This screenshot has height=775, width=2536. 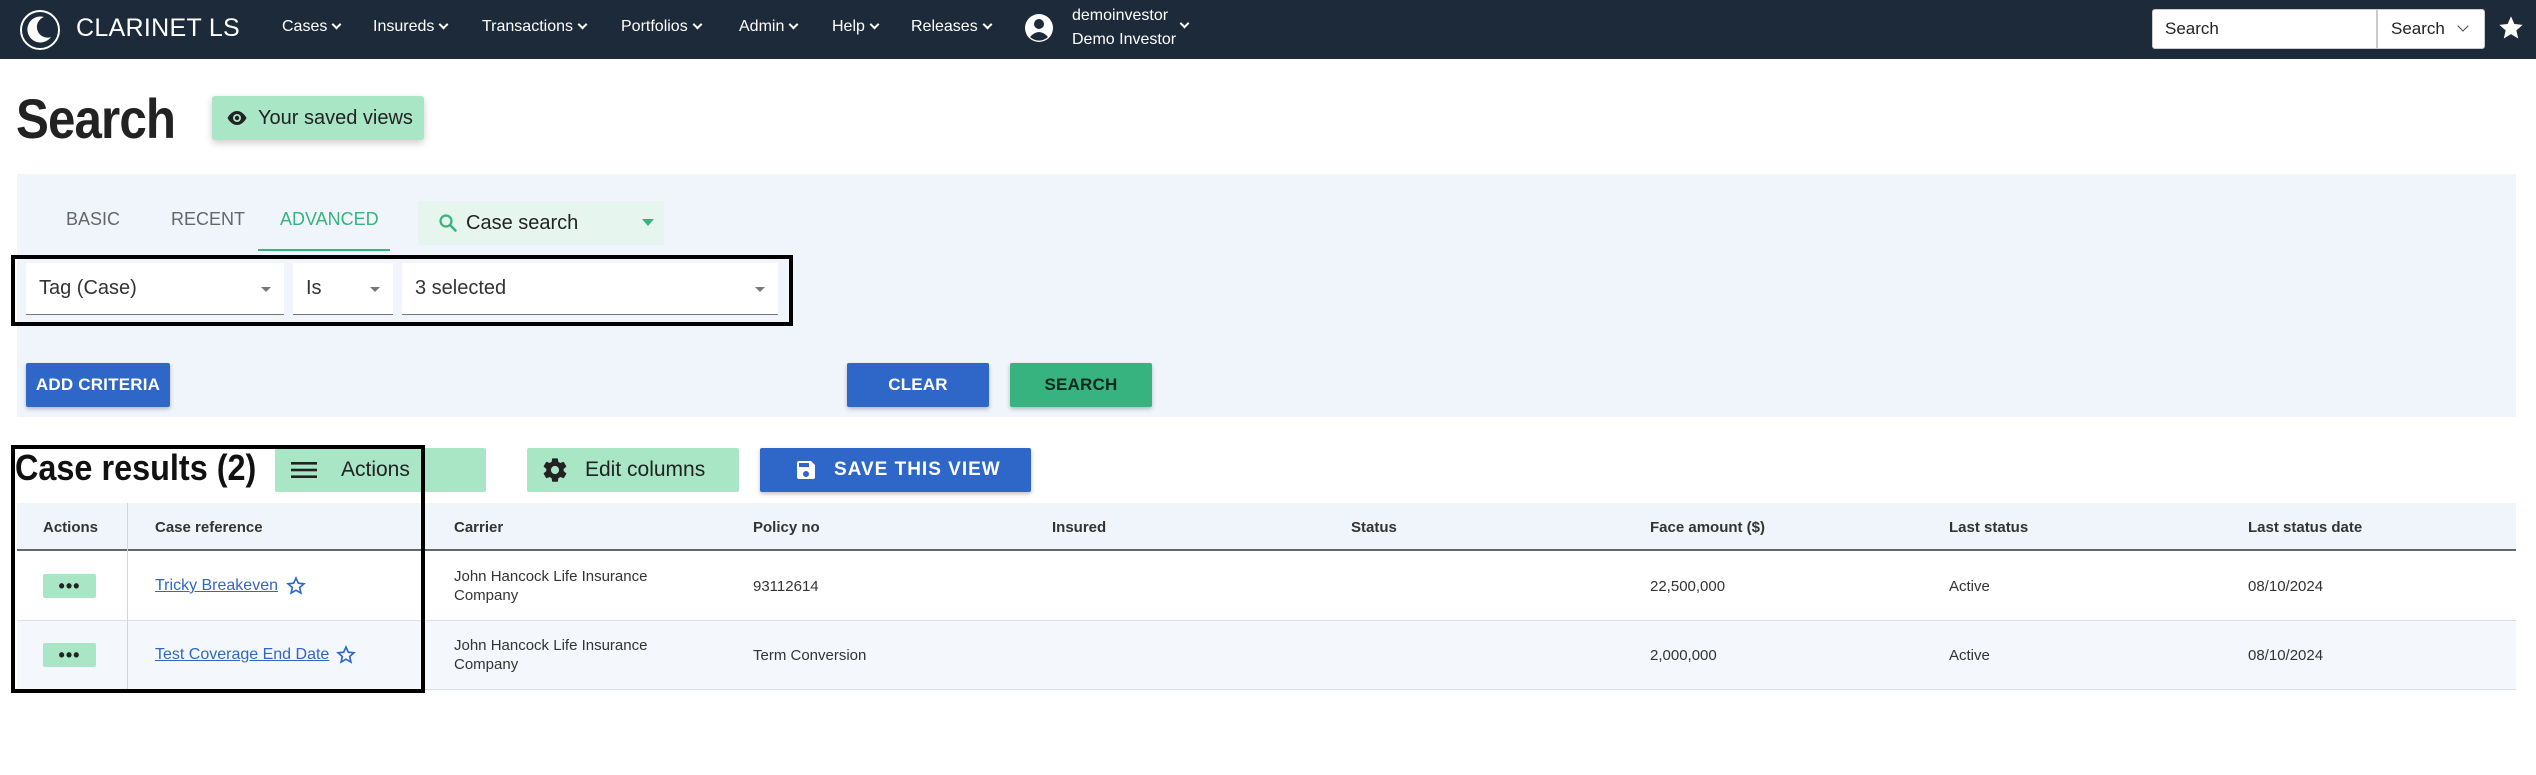 I want to click on case-reference-link: Tricky Breakeven, so click(x=216, y=586).